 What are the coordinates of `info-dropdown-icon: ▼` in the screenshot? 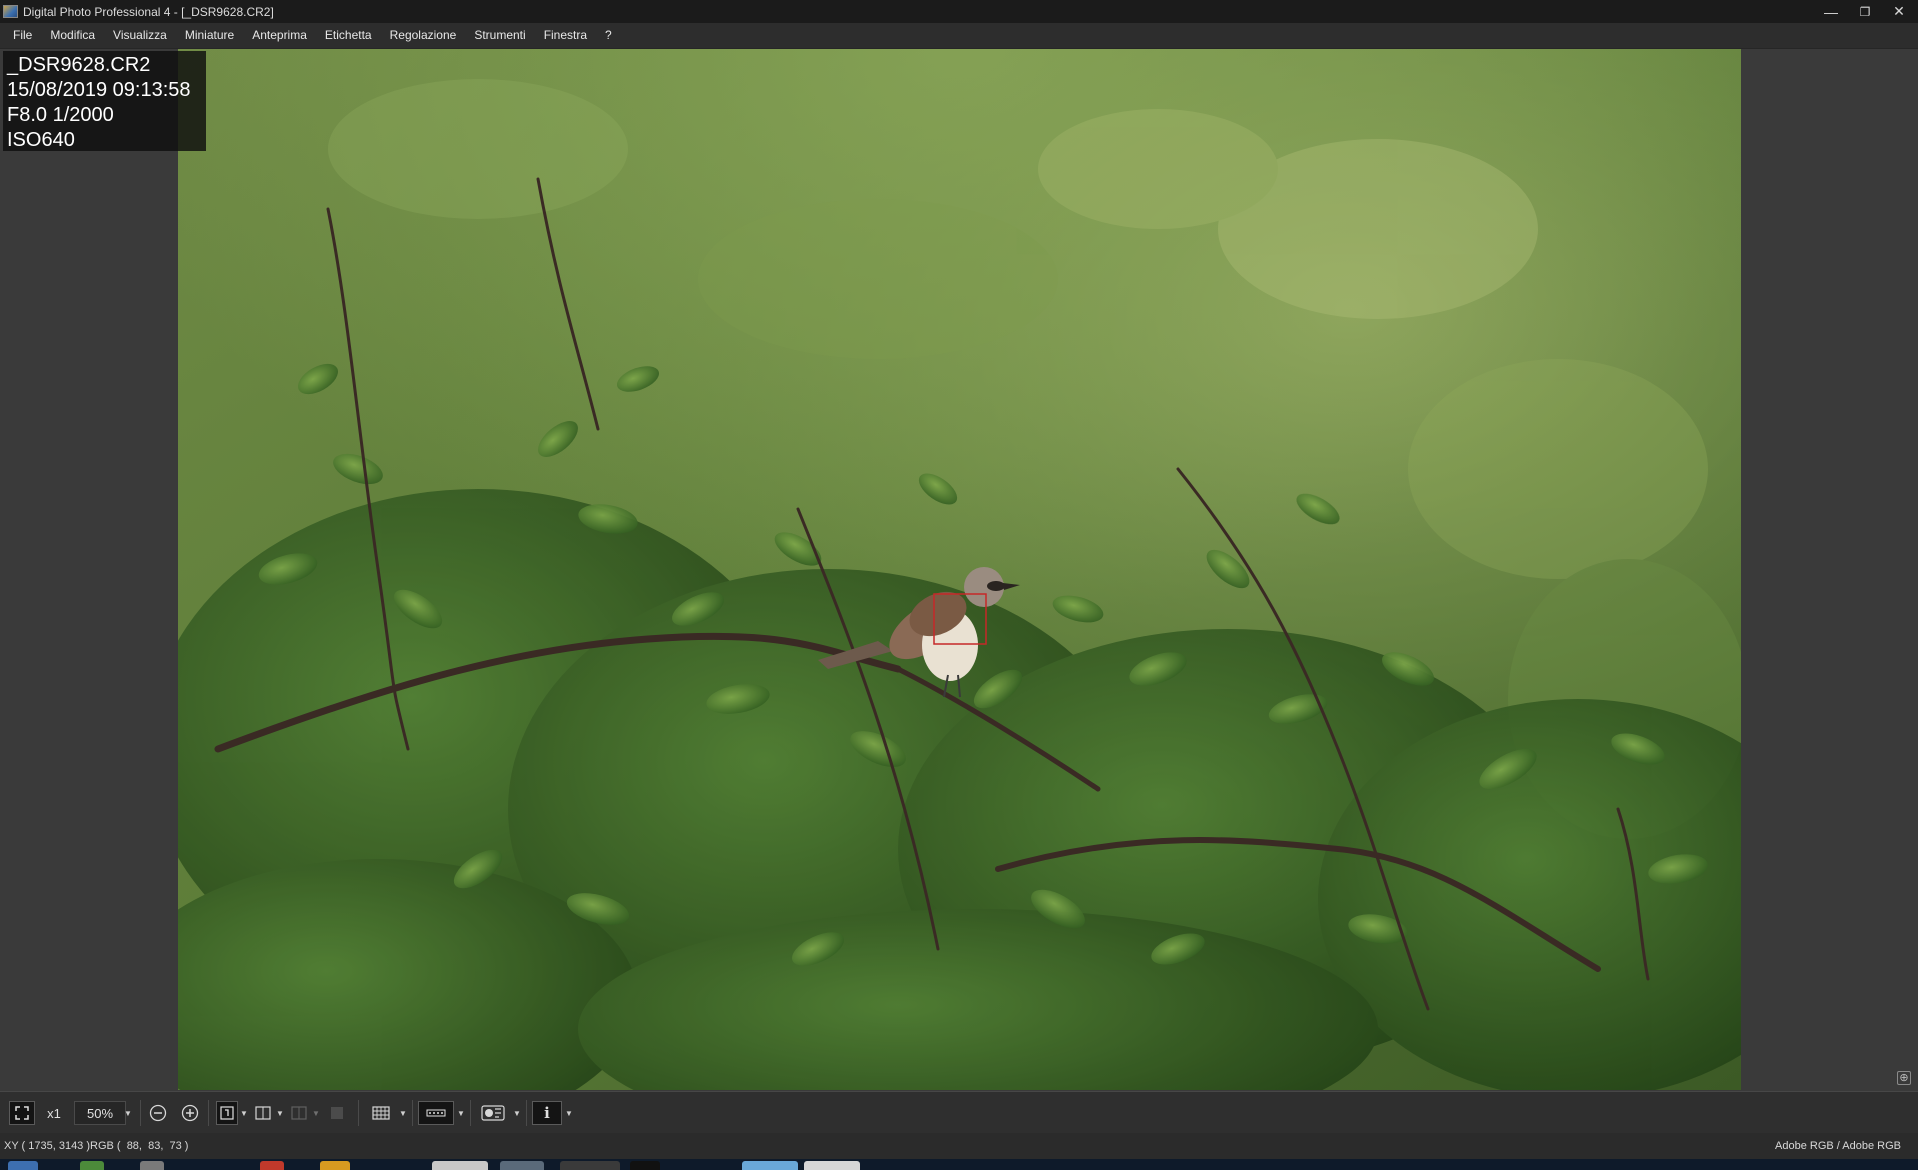 It's located at (569, 1113).